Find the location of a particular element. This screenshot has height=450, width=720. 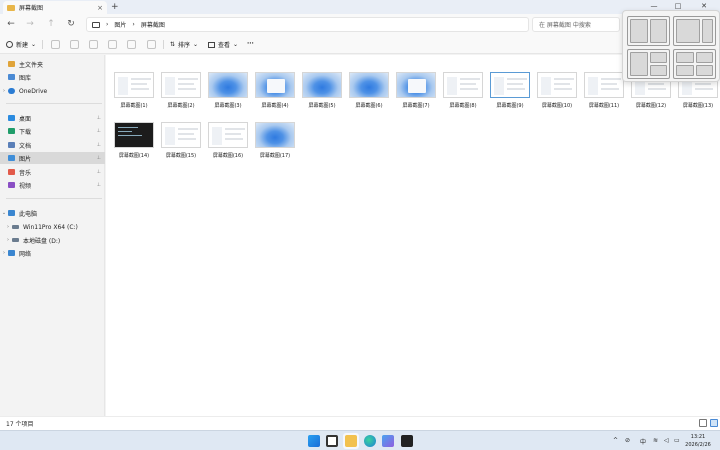

snap-layout-two-thirds is located at coordinates (694, 31).